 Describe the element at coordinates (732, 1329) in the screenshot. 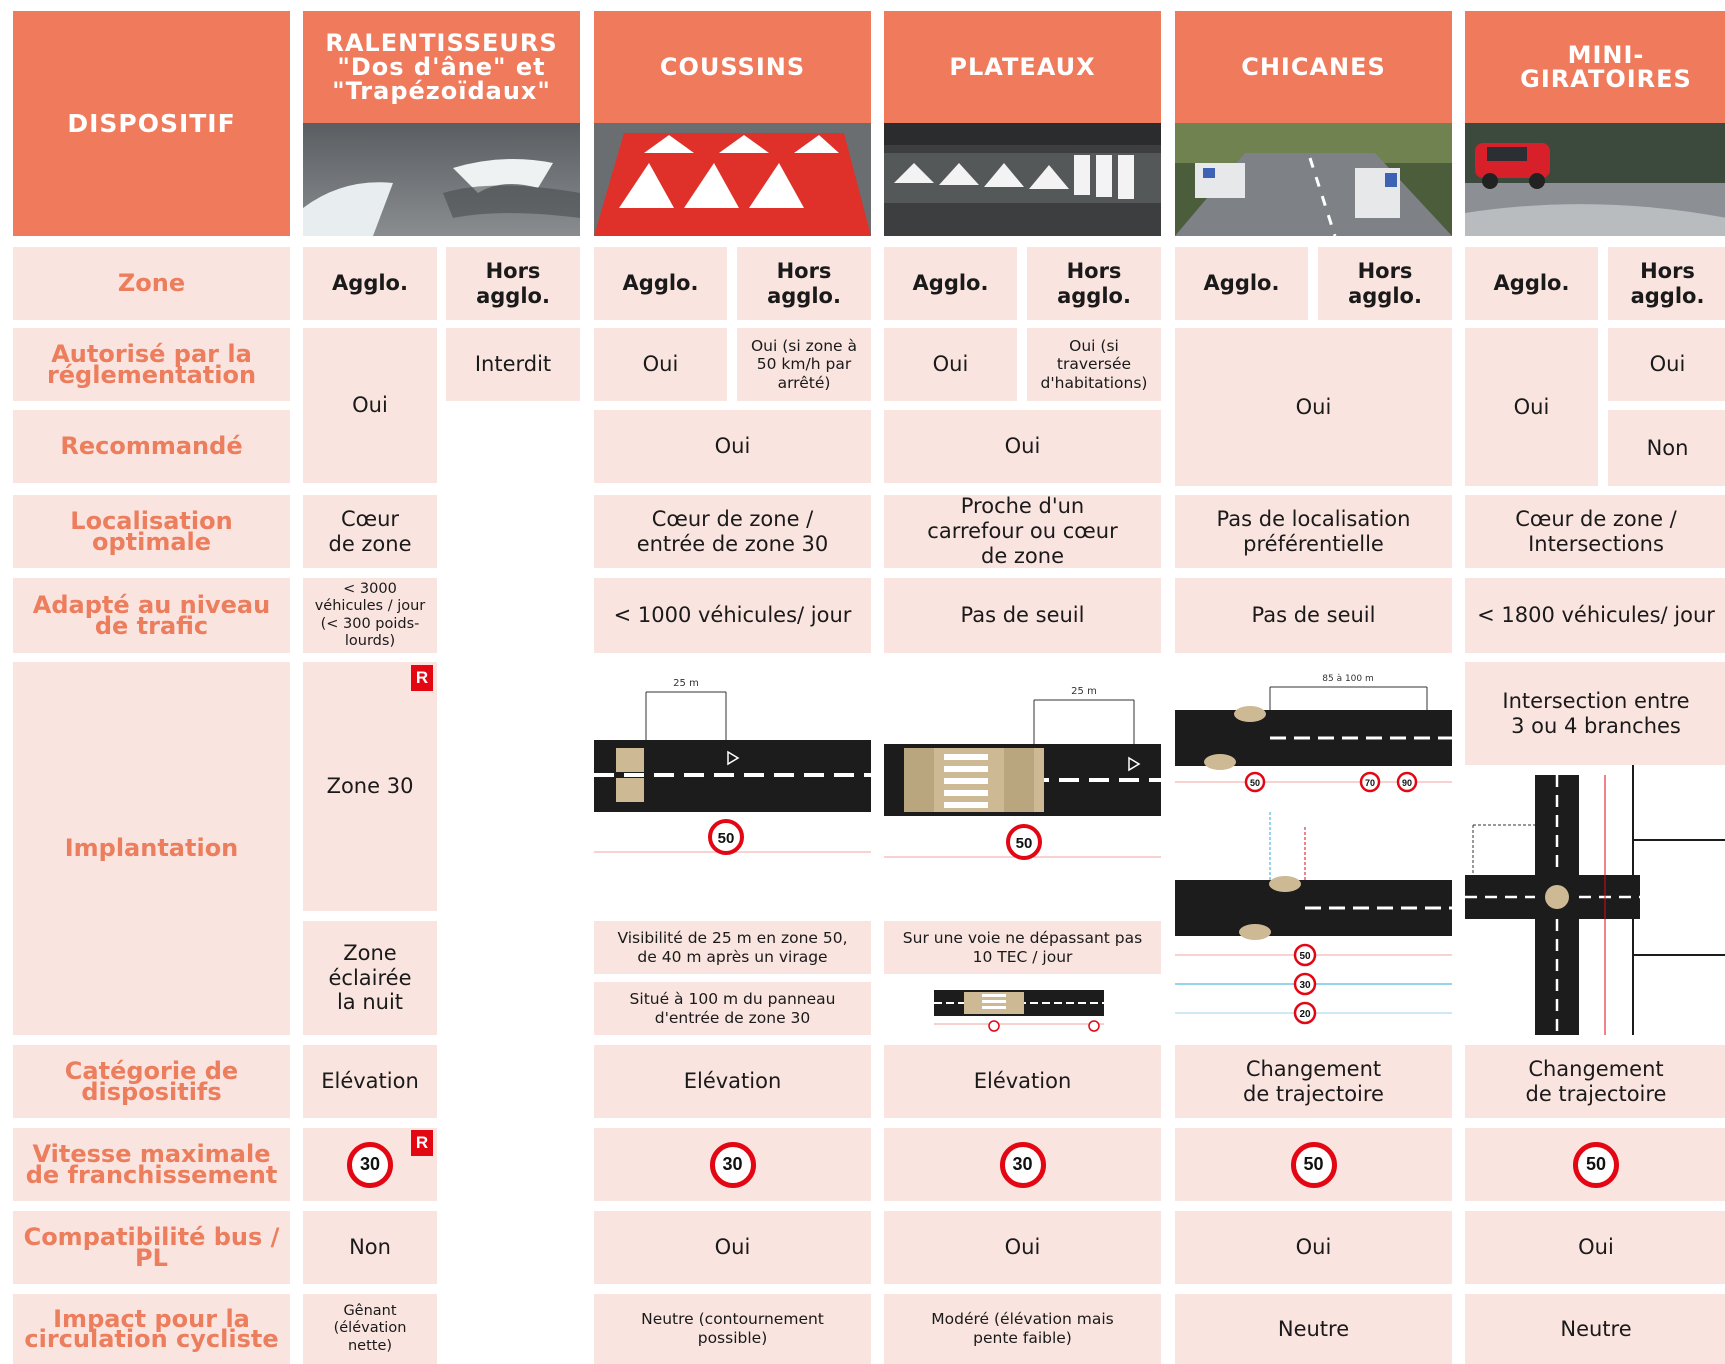

I see `coussins-cyclo: Neutre (contournement possible)` at that location.